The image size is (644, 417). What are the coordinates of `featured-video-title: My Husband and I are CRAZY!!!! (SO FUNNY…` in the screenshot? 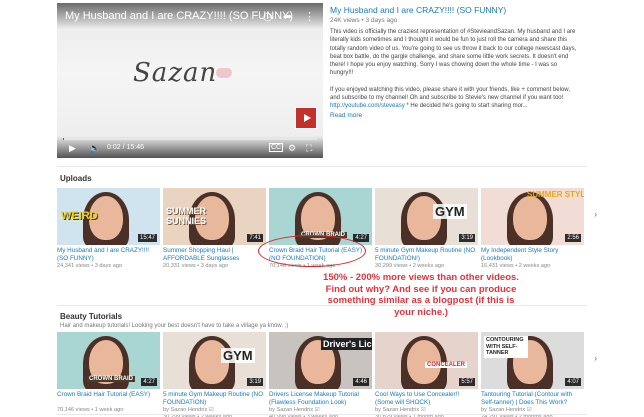 It's located at (455, 10).